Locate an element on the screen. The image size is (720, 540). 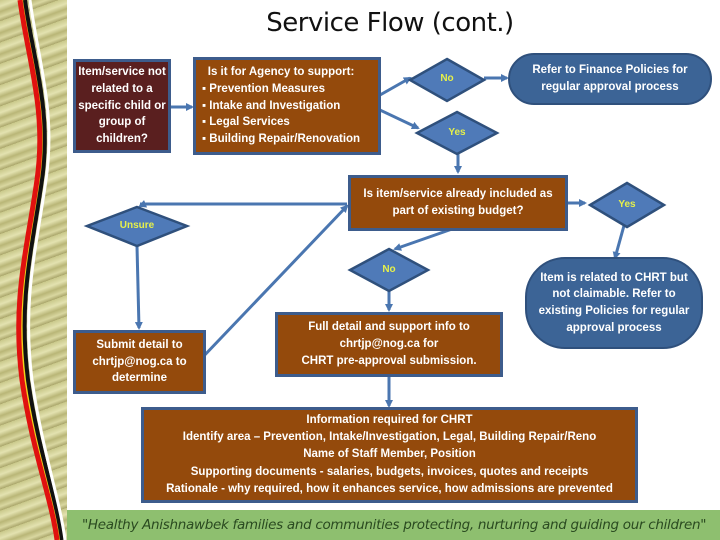
agency-item-3: ▪ Legal Services is located at coordinates (246, 122).